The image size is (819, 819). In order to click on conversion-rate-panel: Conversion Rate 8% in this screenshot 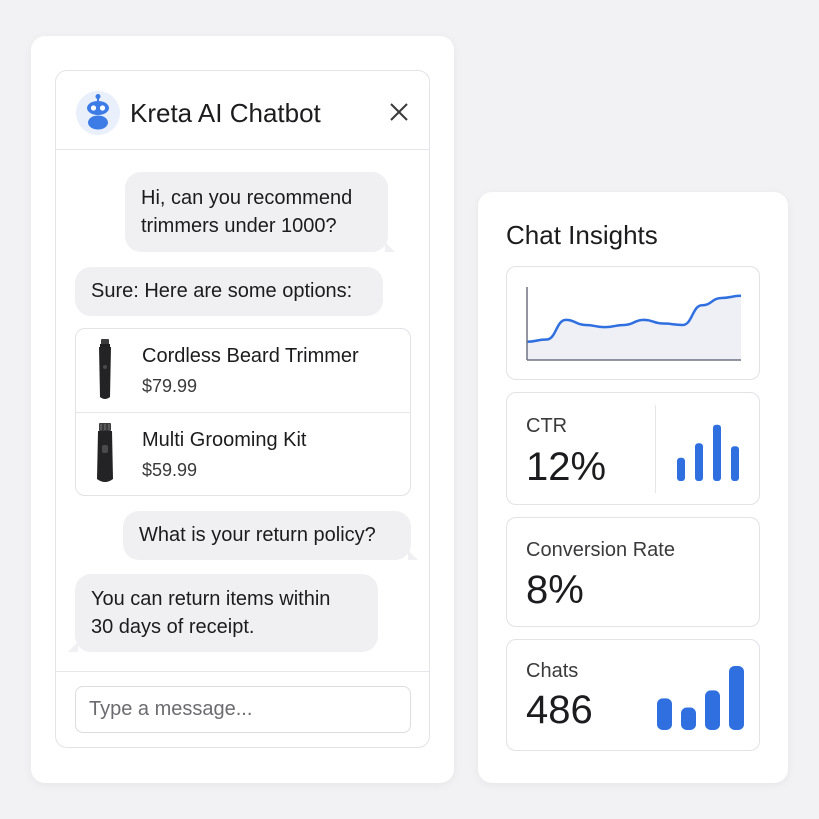, I will do `click(633, 572)`.